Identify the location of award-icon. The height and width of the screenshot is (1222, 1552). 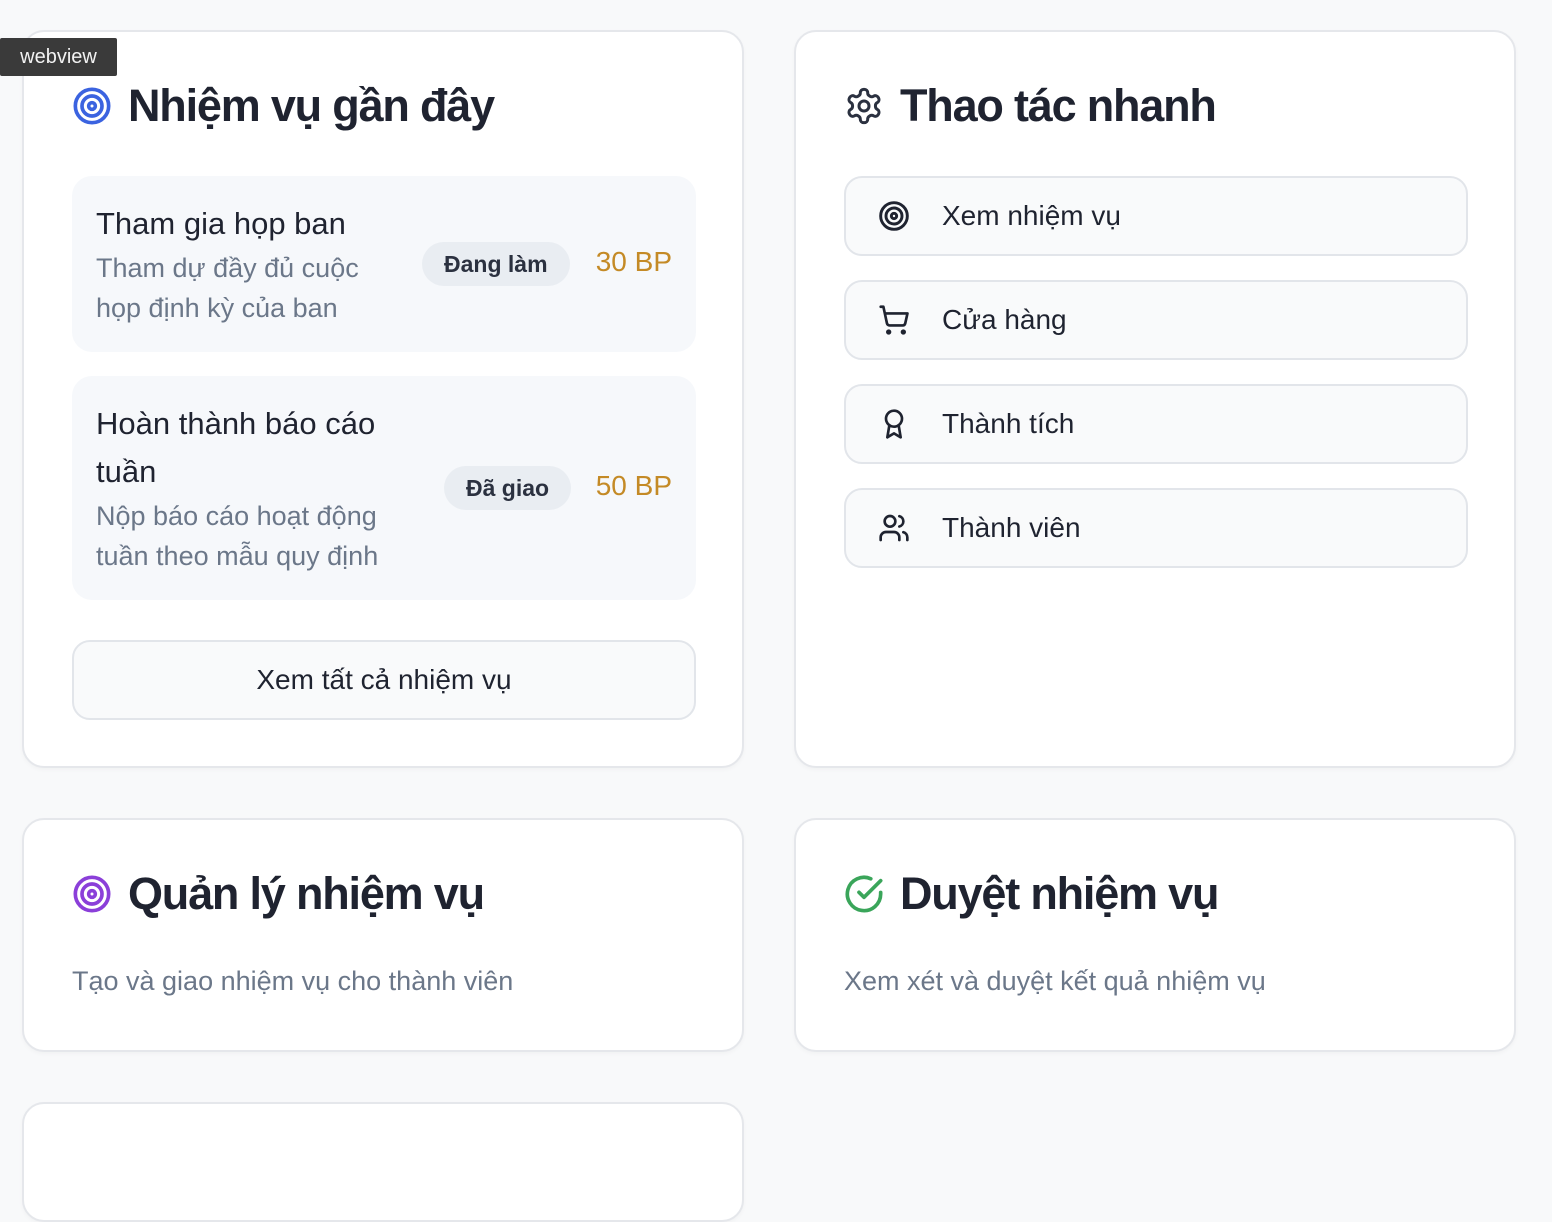
(894, 424).